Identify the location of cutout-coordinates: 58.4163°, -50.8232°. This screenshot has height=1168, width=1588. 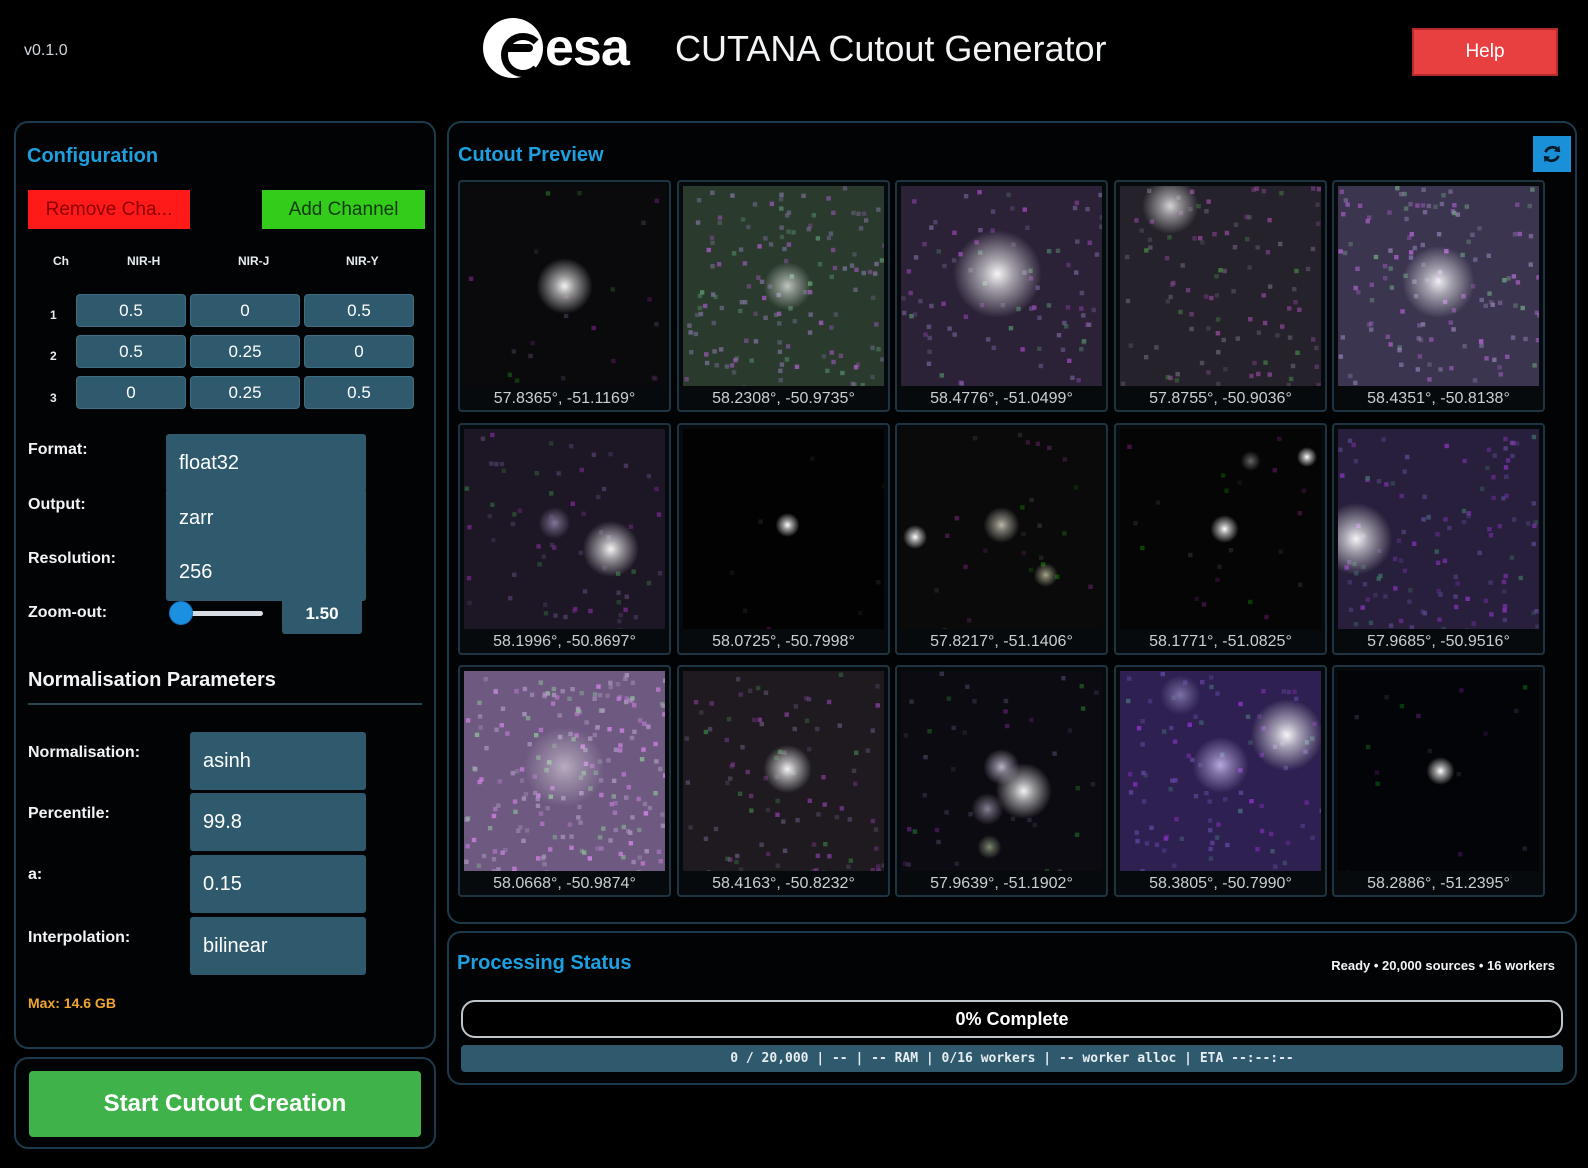
(783, 883).